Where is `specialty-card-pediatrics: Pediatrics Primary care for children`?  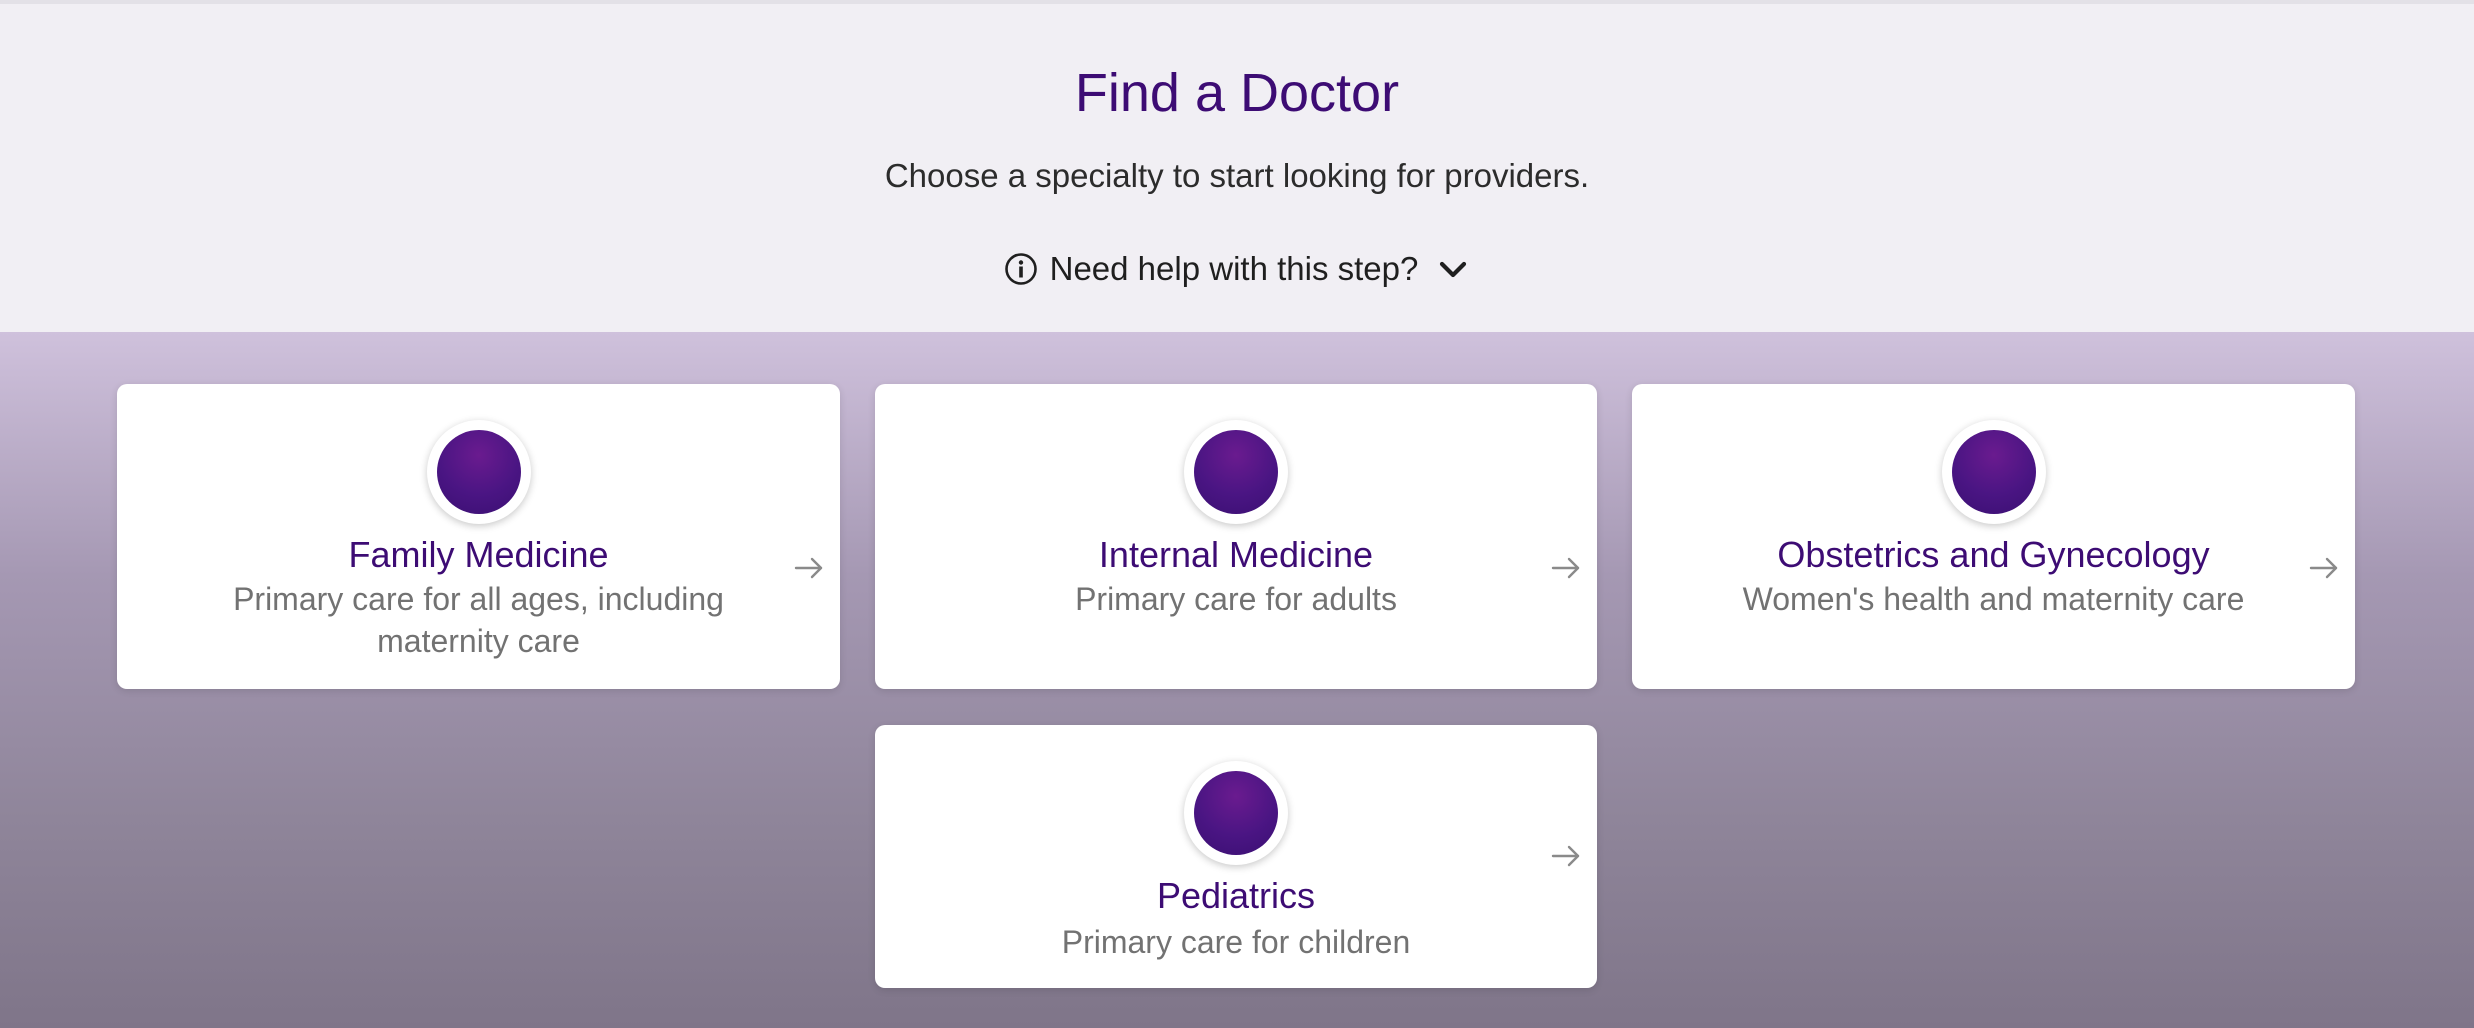
specialty-card-pediatrics: Pediatrics Primary care for children is located at coordinates (1236, 856).